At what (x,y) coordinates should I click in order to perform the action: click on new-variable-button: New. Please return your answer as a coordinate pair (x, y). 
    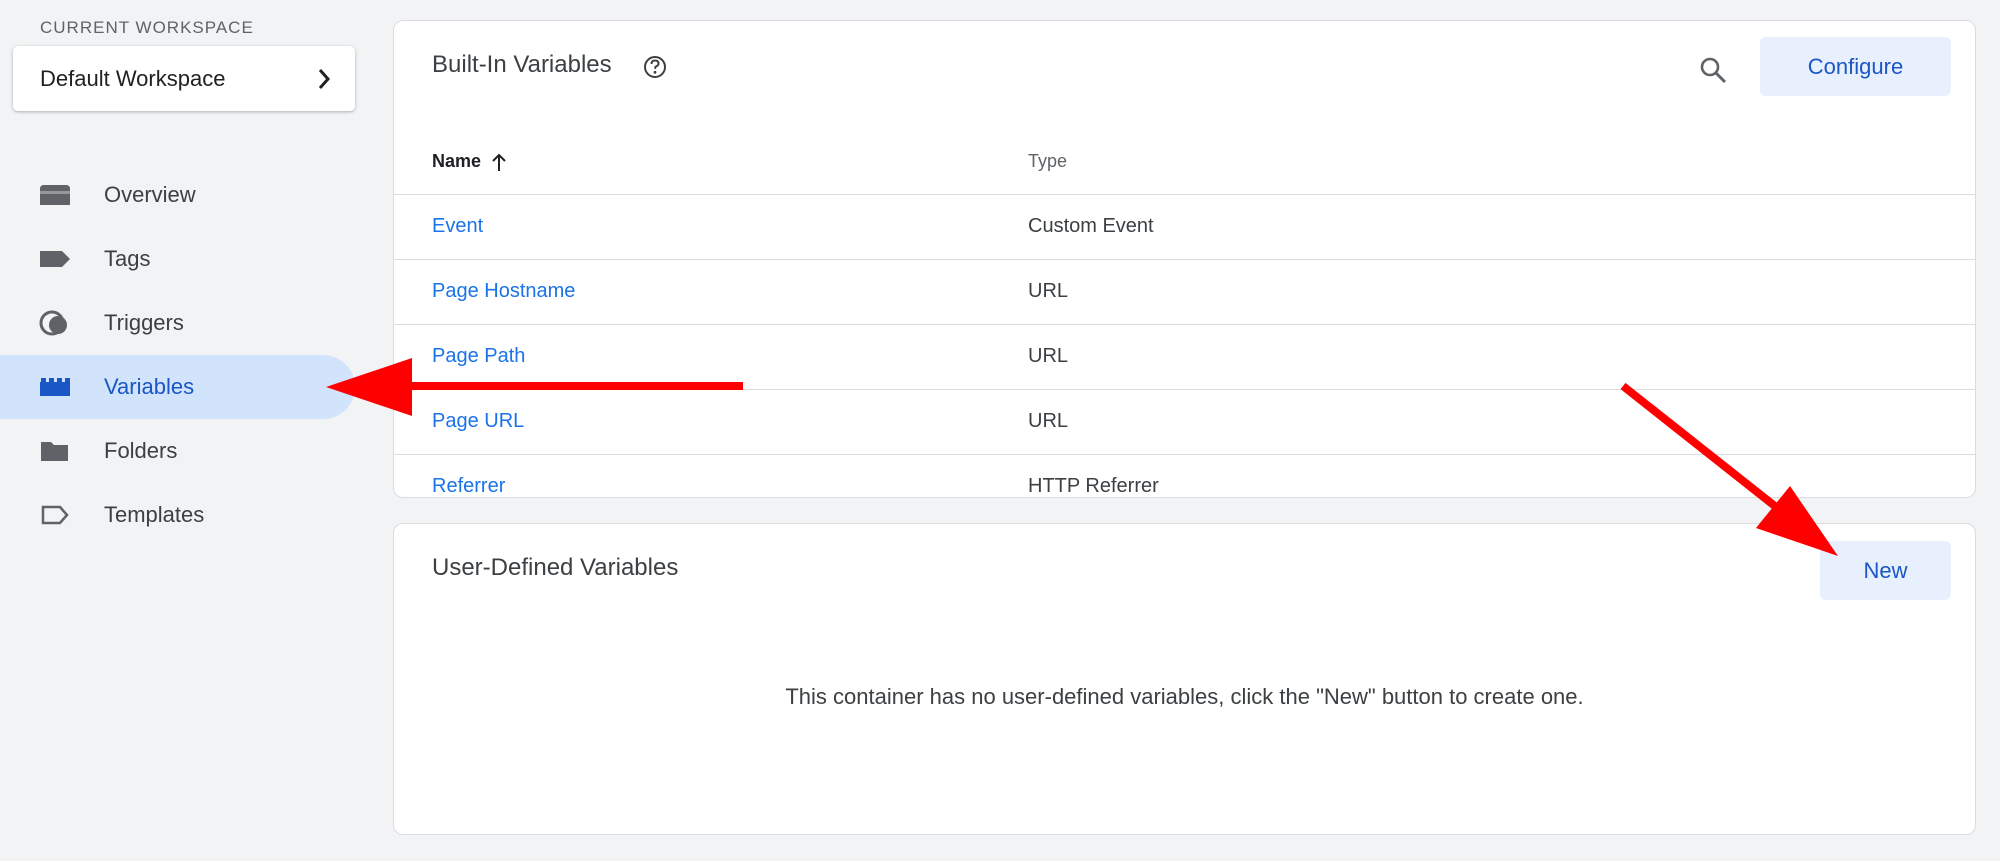
    Looking at the image, I should click on (1885, 570).